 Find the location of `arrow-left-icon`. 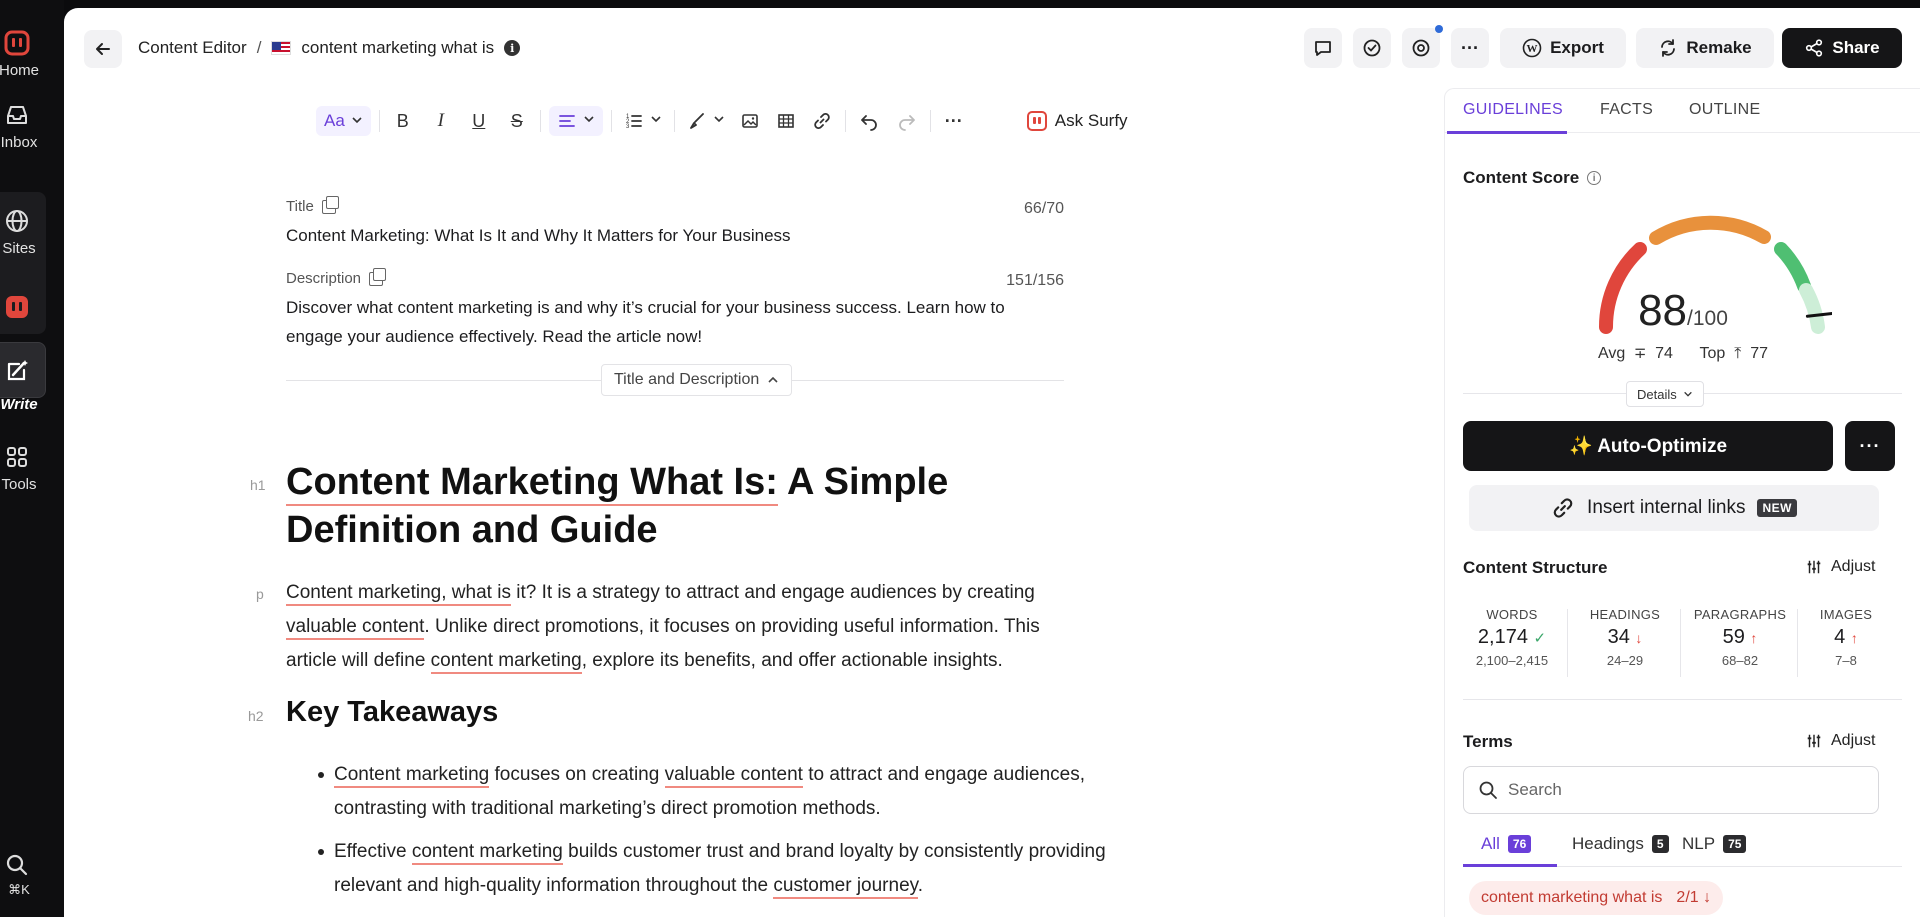

arrow-left-icon is located at coordinates (103, 49).